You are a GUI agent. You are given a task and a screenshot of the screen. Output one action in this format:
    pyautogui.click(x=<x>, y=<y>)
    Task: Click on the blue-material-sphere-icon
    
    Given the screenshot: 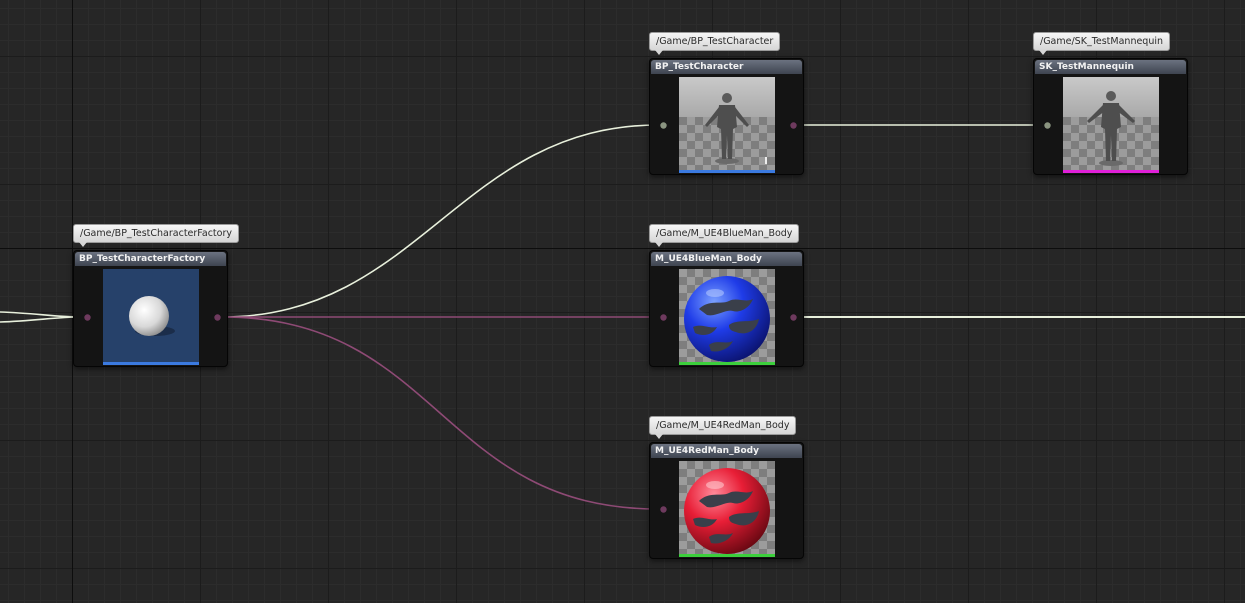 What is the action you would take?
    pyautogui.click(x=727, y=319)
    